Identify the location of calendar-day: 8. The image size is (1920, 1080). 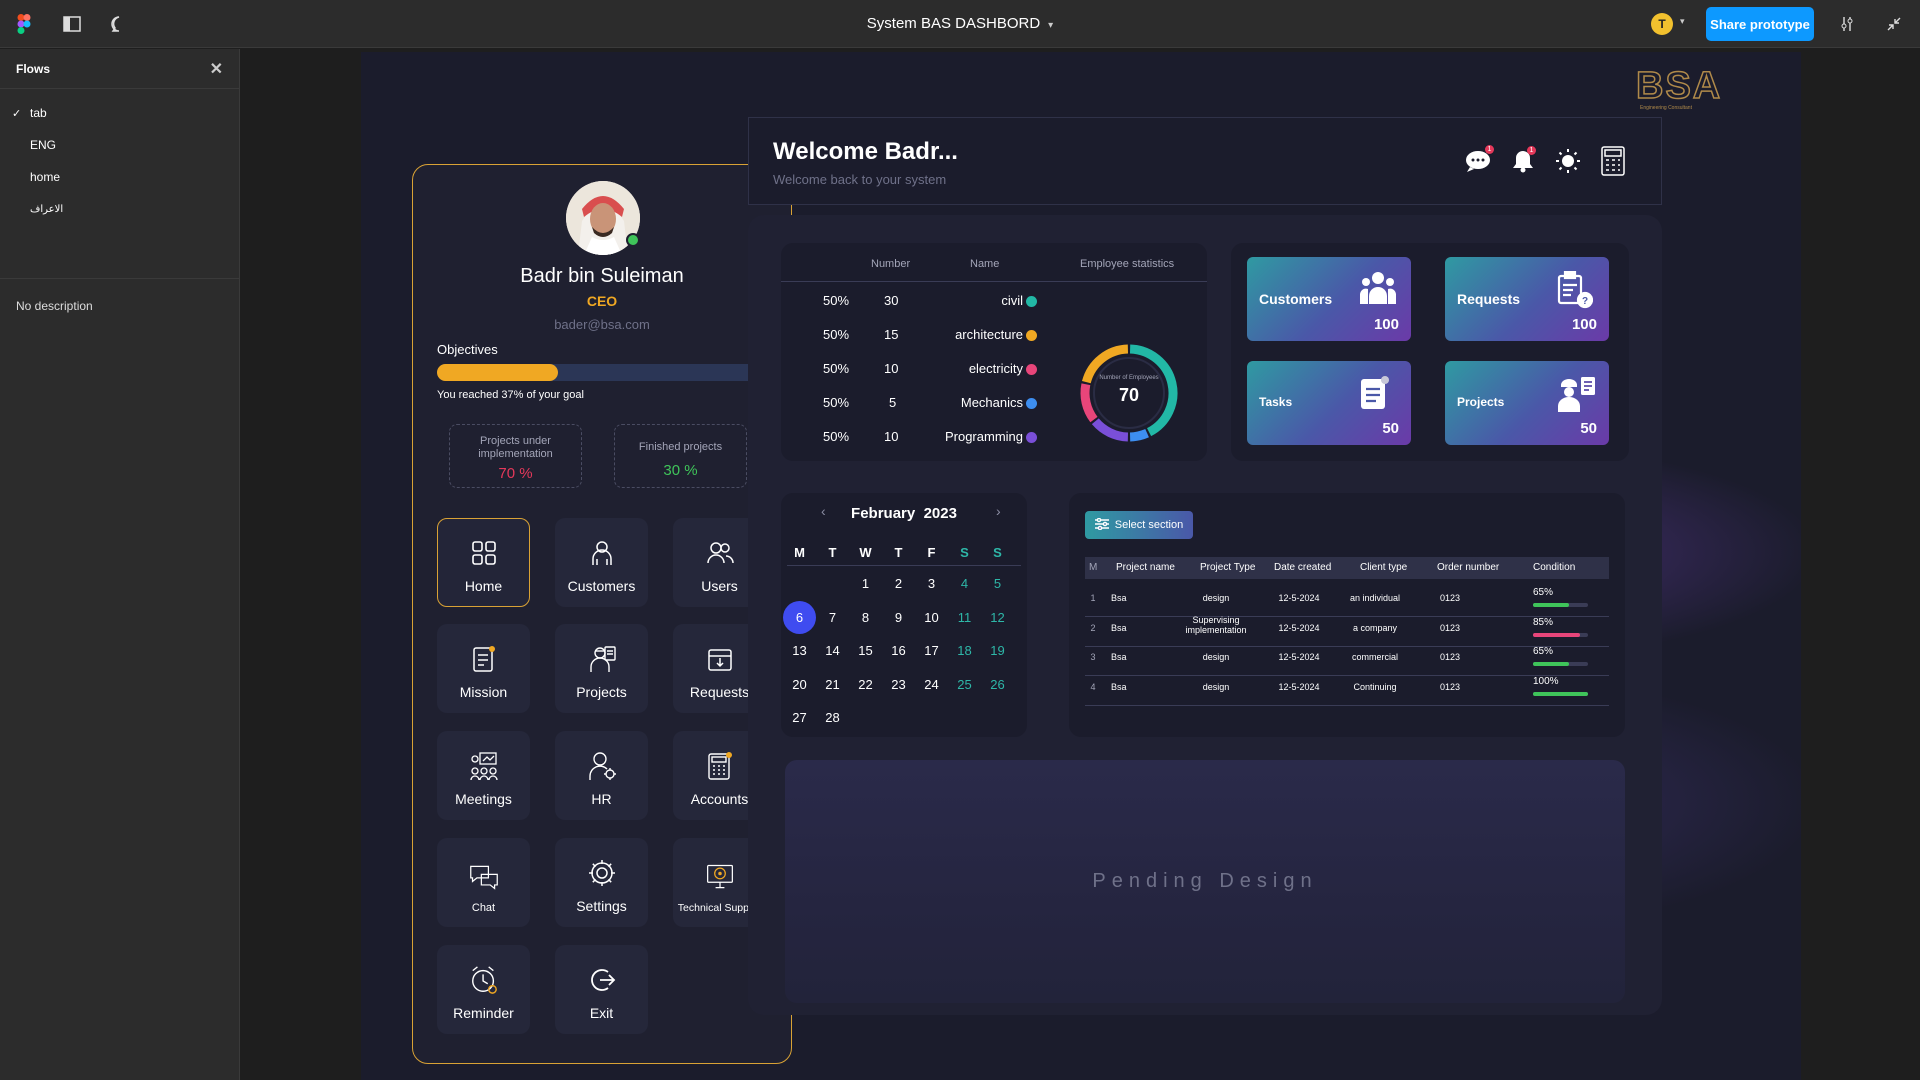
(865, 617).